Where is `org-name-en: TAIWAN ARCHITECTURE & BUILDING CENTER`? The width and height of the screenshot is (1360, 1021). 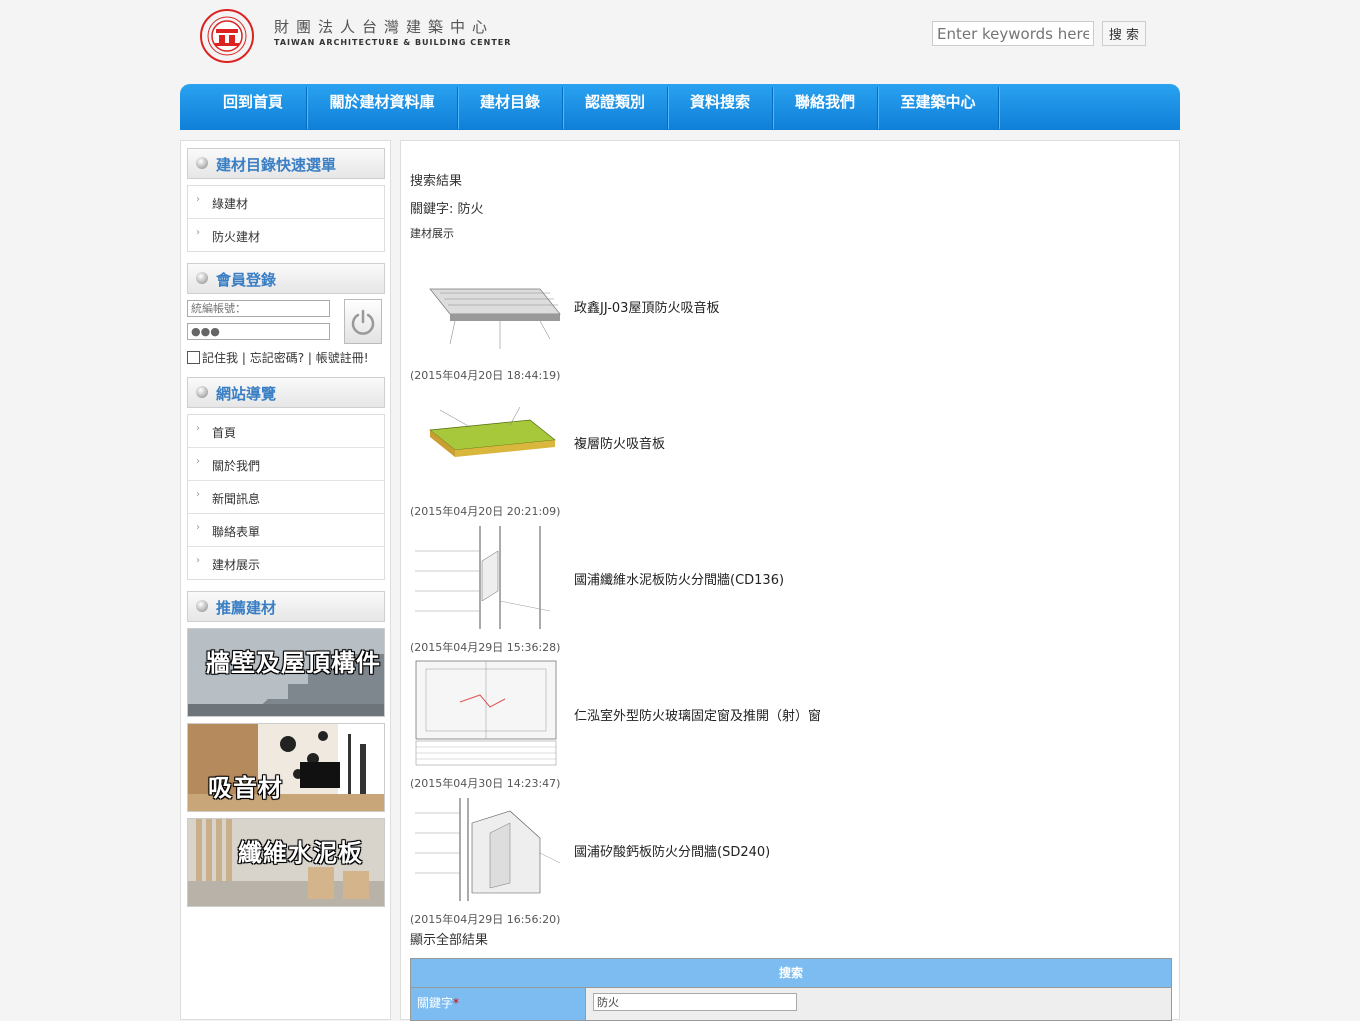 org-name-en: TAIWAN ARCHITECTURE & BUILDING CENTER is located at coordinates (393, 42).